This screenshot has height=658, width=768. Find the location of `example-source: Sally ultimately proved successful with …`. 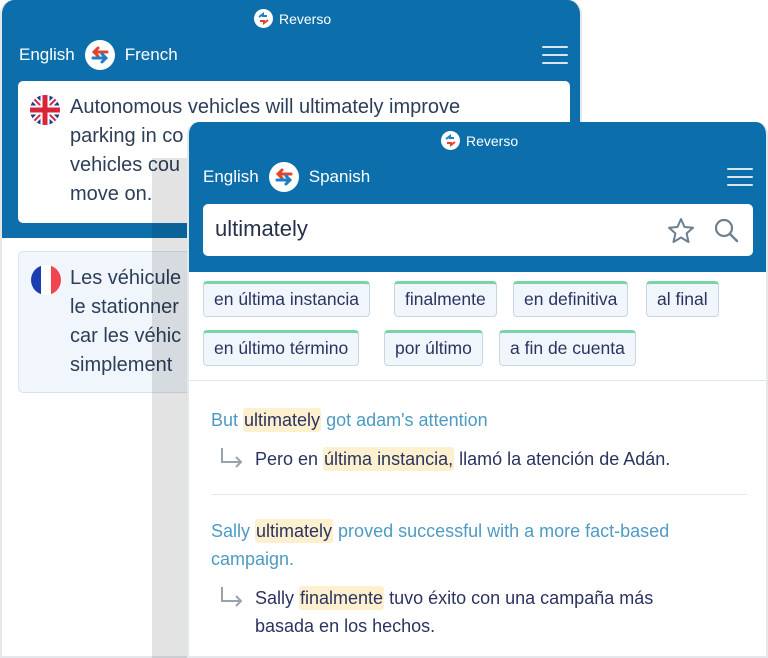

example-source: Sally ultimately proved successful with … is located at coordinates (466, 545).